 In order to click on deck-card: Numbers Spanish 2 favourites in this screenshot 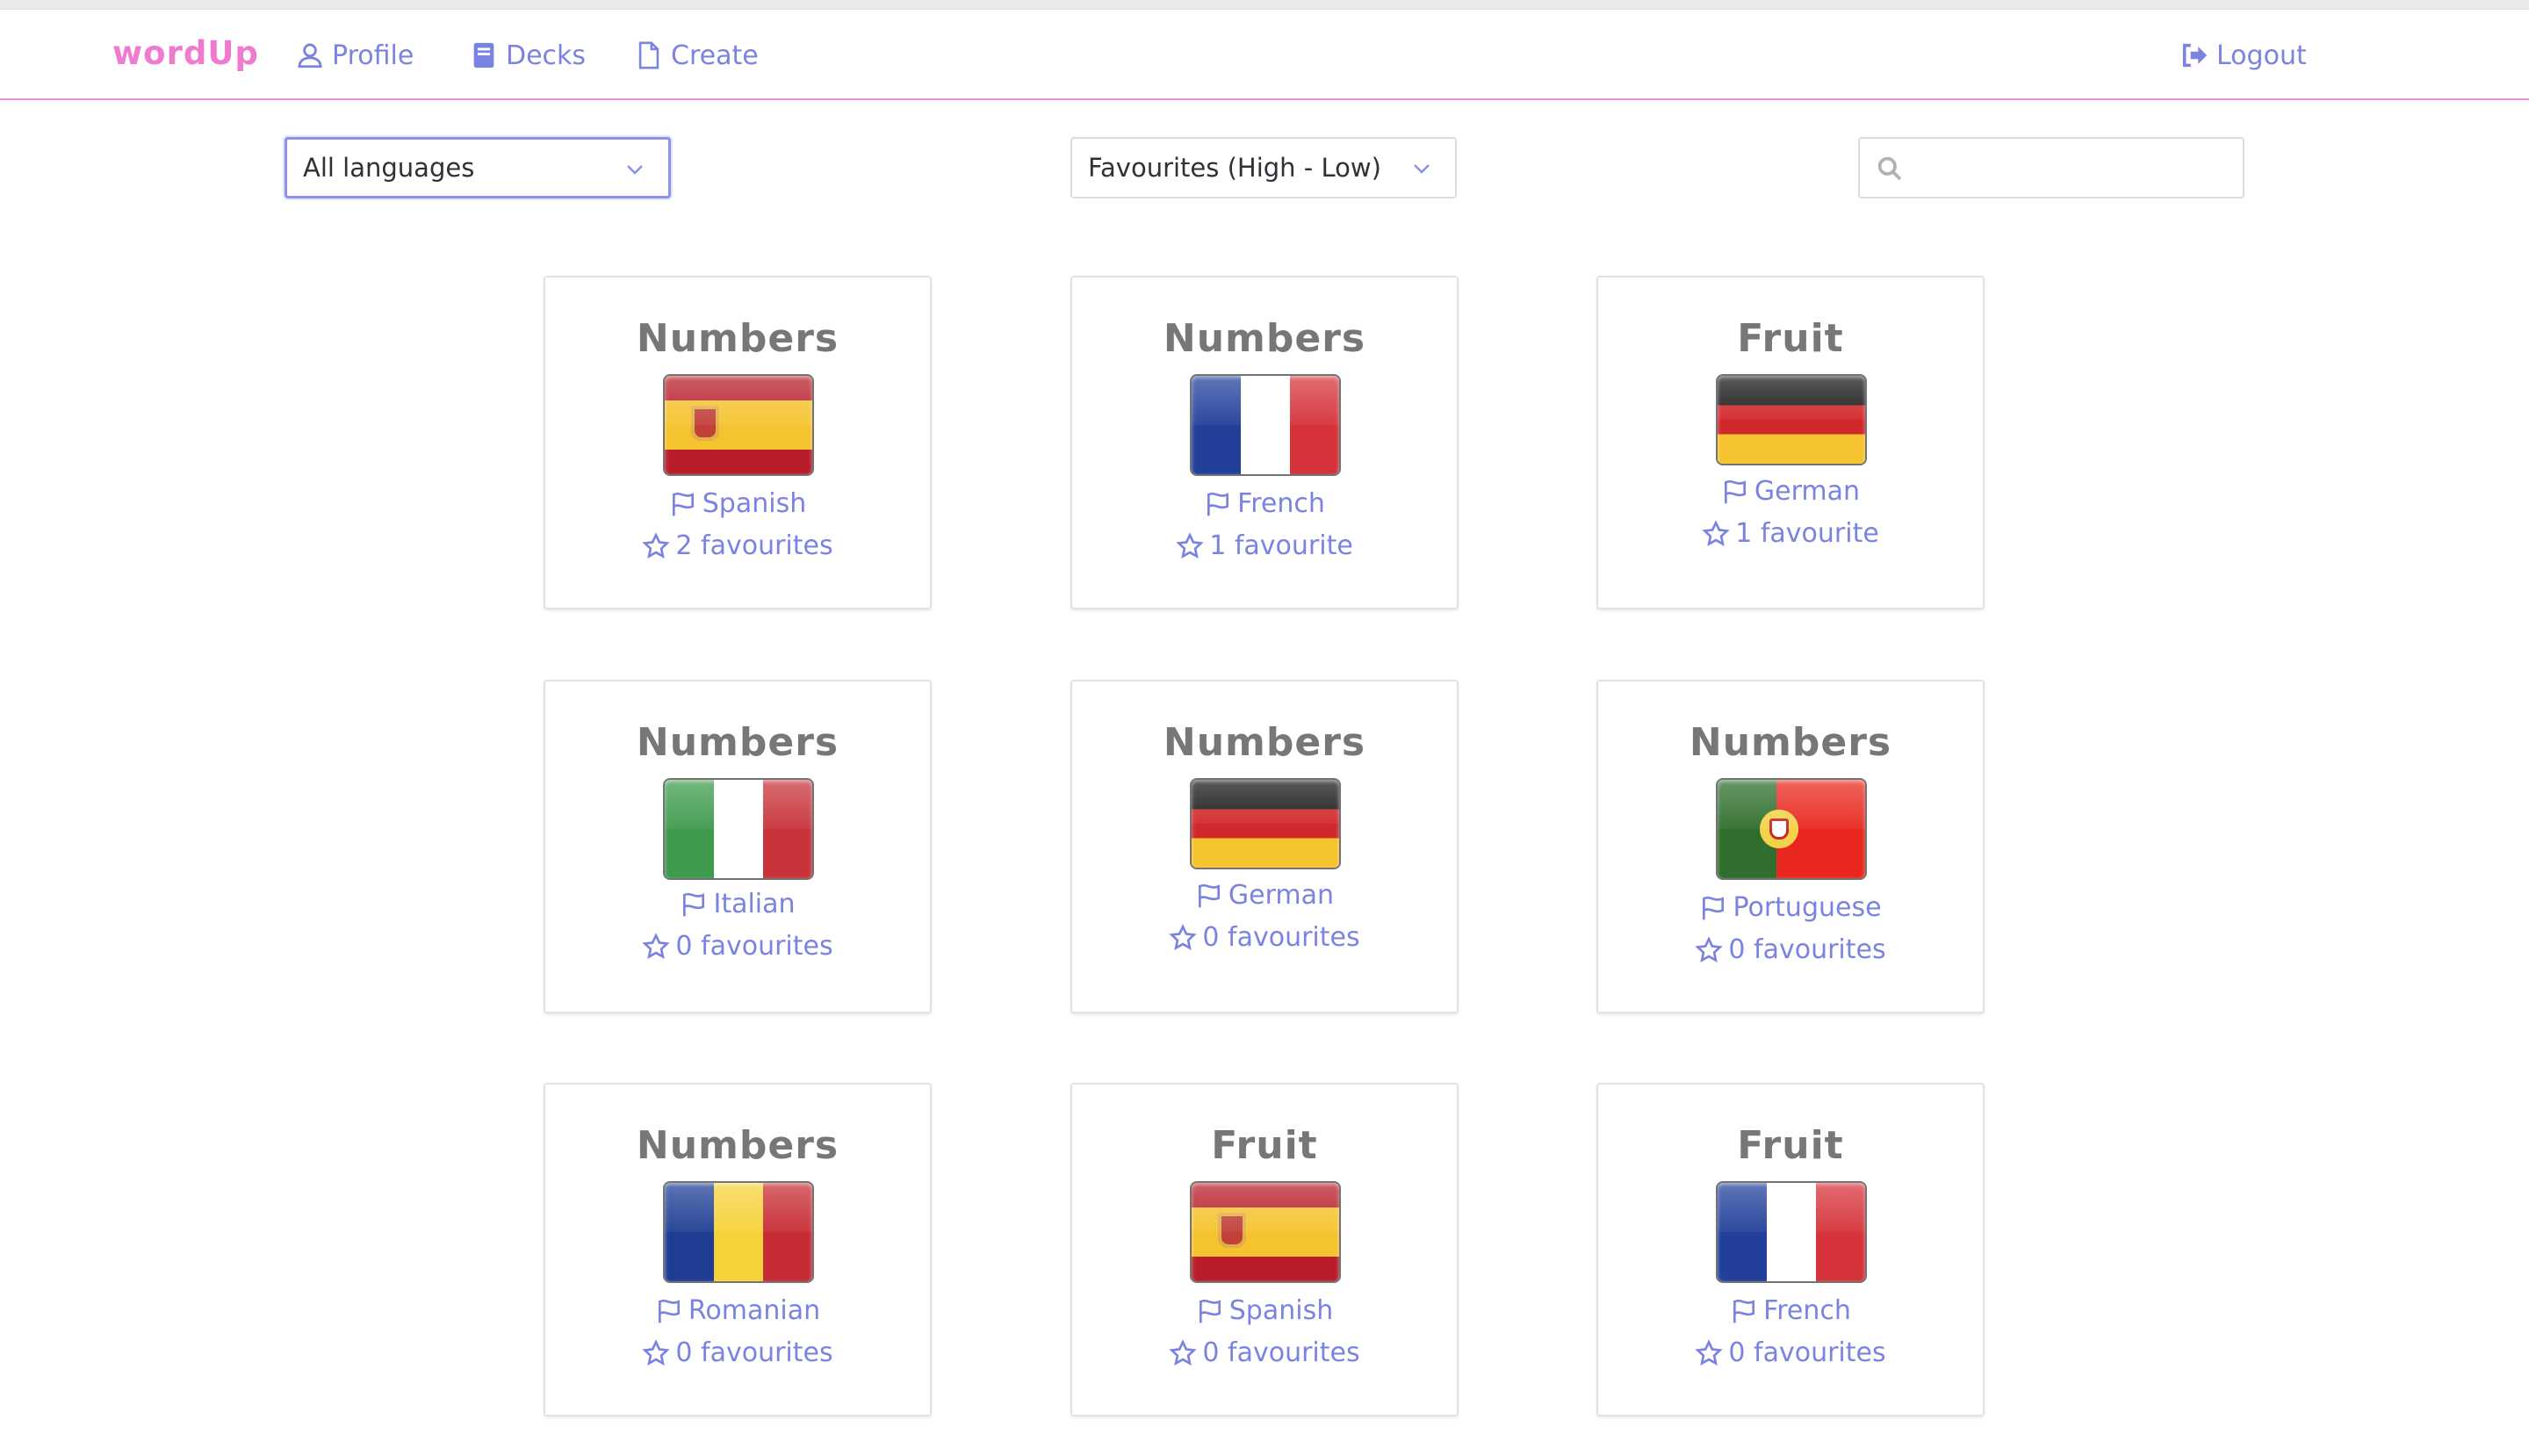, I will do `click(738, 442)`.